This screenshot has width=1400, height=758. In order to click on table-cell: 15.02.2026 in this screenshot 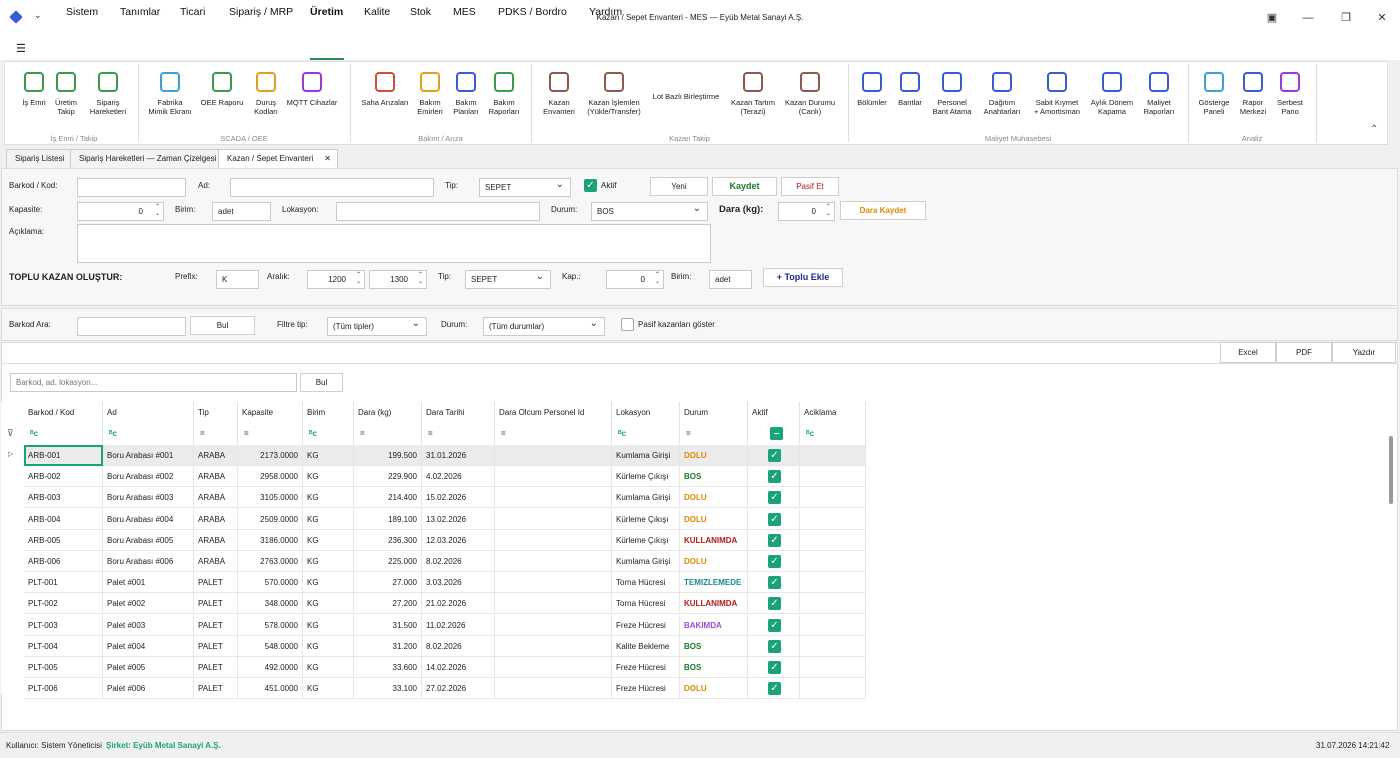, I will do `click(458, 498)`.